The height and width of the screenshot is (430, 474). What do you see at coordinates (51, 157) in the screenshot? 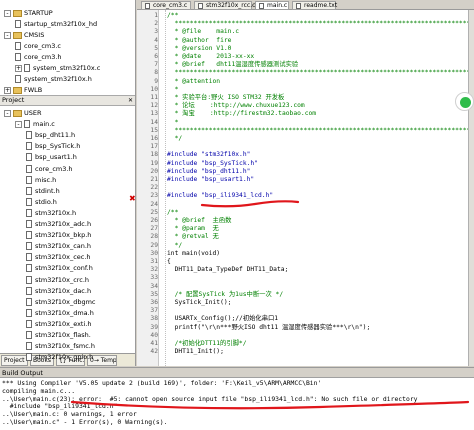
I see `tree-file: bsp_usart1.h` at bounding box center [51, 157].